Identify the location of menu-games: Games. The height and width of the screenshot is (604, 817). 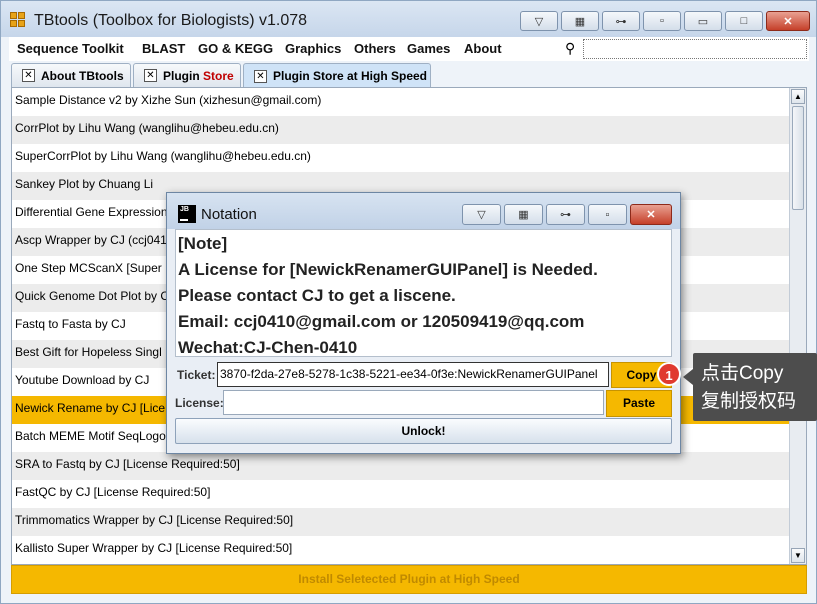
(428, 48).